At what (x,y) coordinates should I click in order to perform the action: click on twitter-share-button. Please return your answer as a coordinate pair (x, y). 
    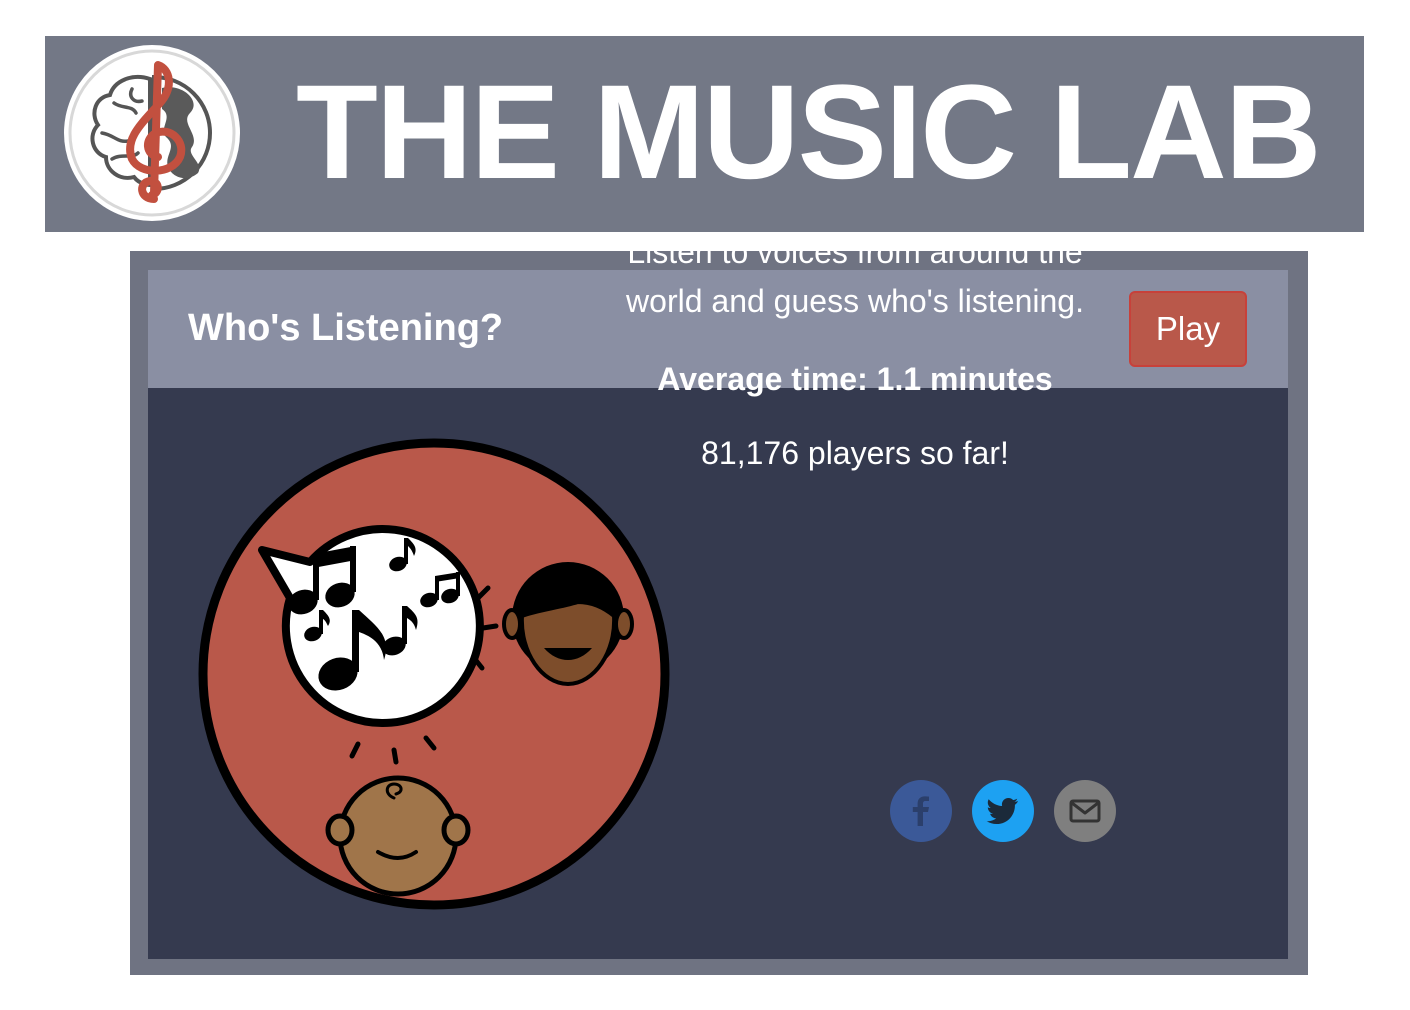
    Looking at the image, I should click on (1003, 811).